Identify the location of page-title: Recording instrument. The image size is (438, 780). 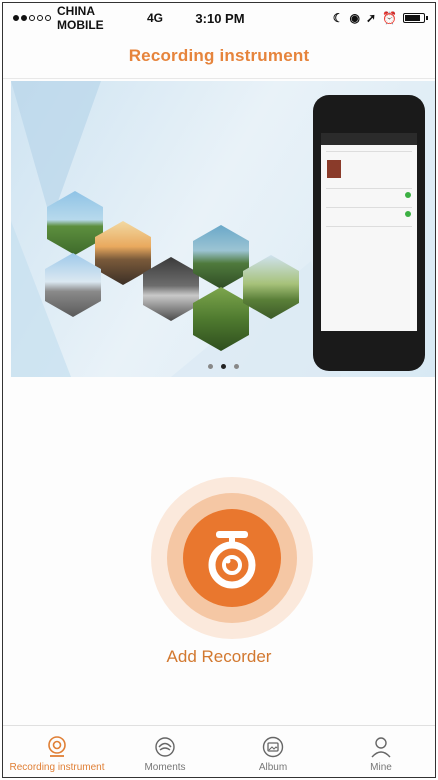
(219, 55).